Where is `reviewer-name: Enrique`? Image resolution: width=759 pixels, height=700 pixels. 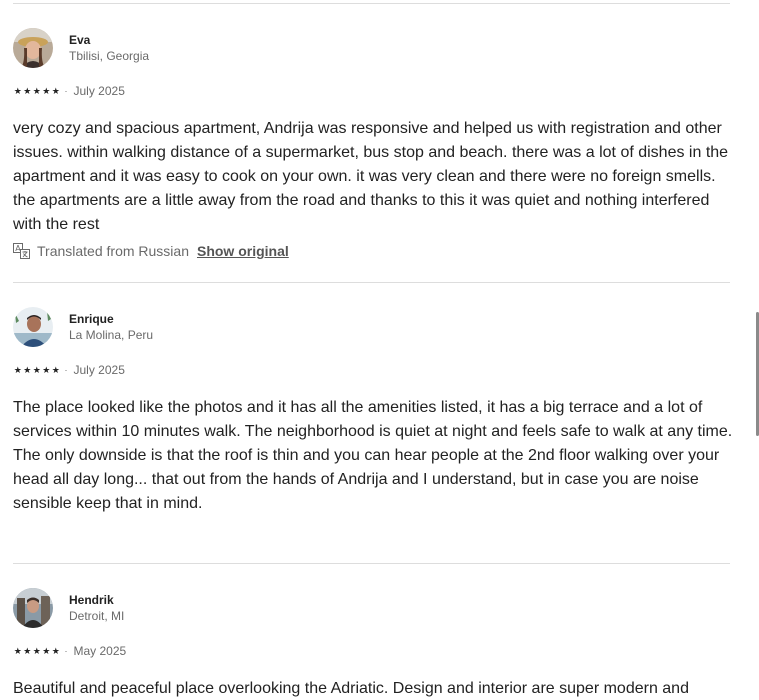
reviewer-name: Enrique is located at coordinates (91, 319).